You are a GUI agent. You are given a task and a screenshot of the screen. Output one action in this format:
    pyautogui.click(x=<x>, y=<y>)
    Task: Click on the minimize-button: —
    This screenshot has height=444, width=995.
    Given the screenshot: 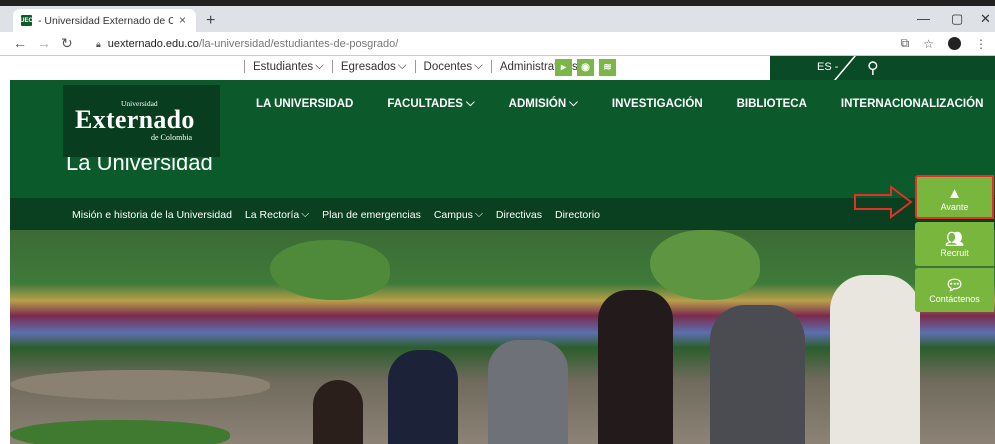 What is the action you would take?
    pyautogui.click(x=923, y=18)
    